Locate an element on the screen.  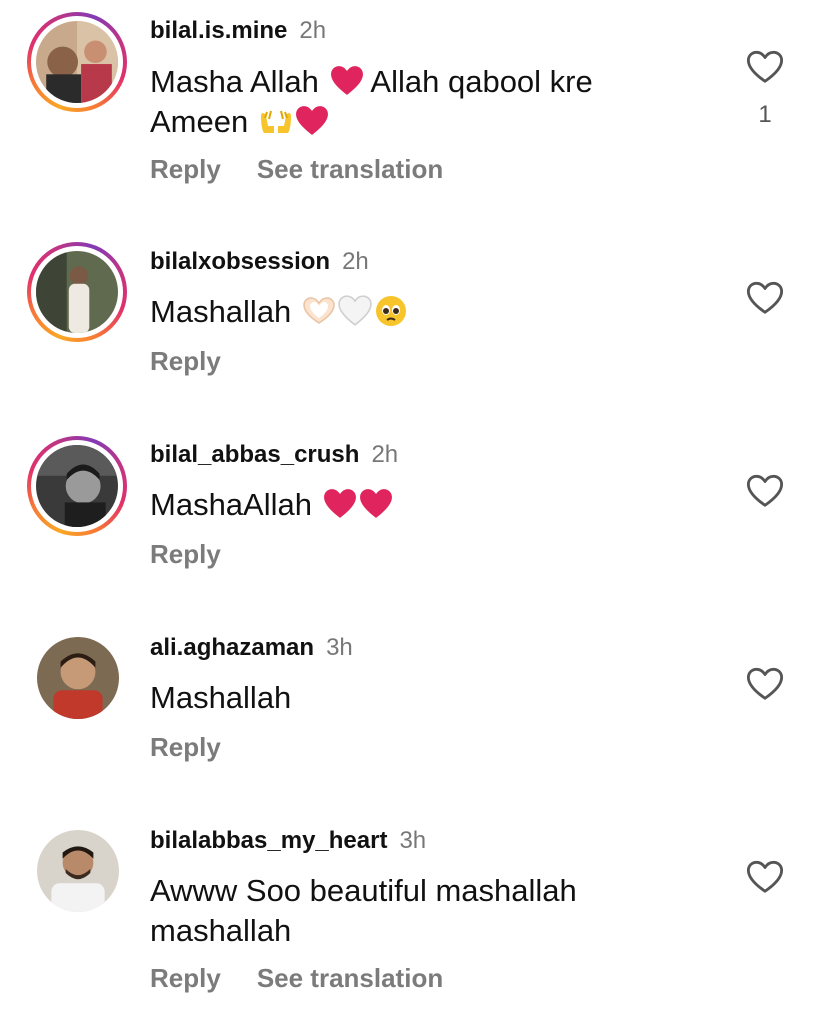
comment-username: bilalxobsession is located at coordinates (240, 261).